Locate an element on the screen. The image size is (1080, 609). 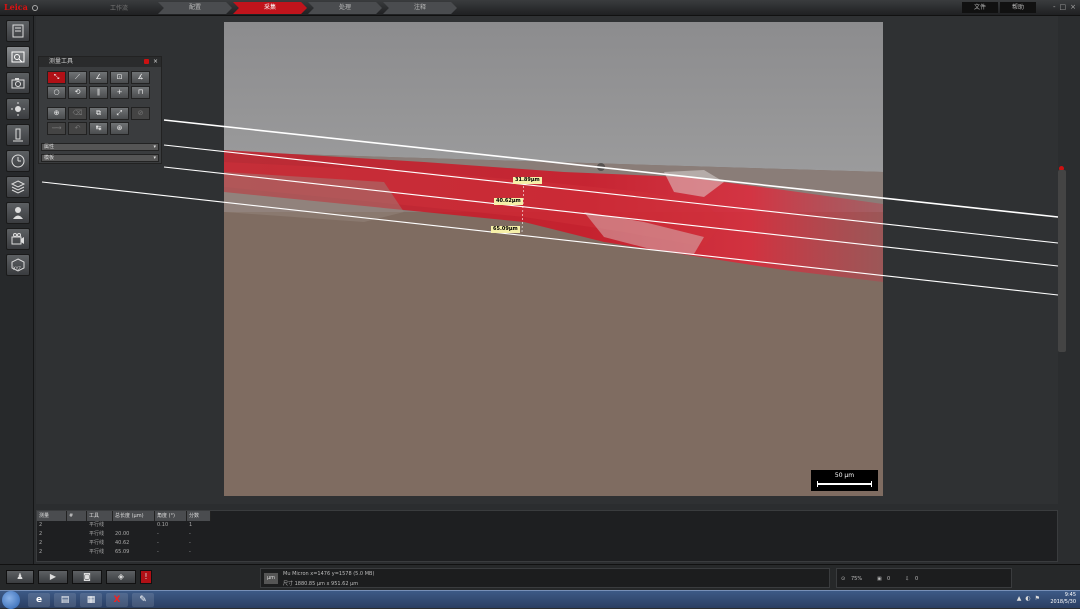
properties-dropdown: 属性 is located at coordinates (100, 147).